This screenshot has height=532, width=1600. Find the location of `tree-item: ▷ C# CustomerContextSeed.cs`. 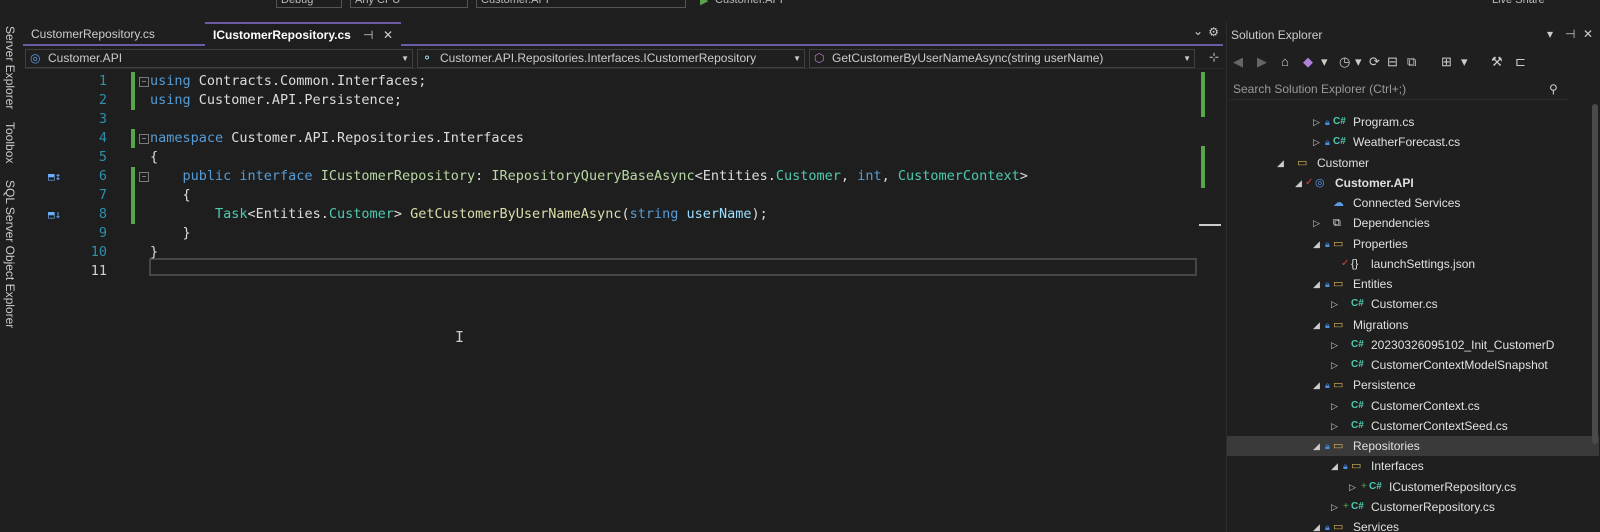

tree-item: ▷ C# CustomerContextSeed.cs is located at coordinates (1413, 426).